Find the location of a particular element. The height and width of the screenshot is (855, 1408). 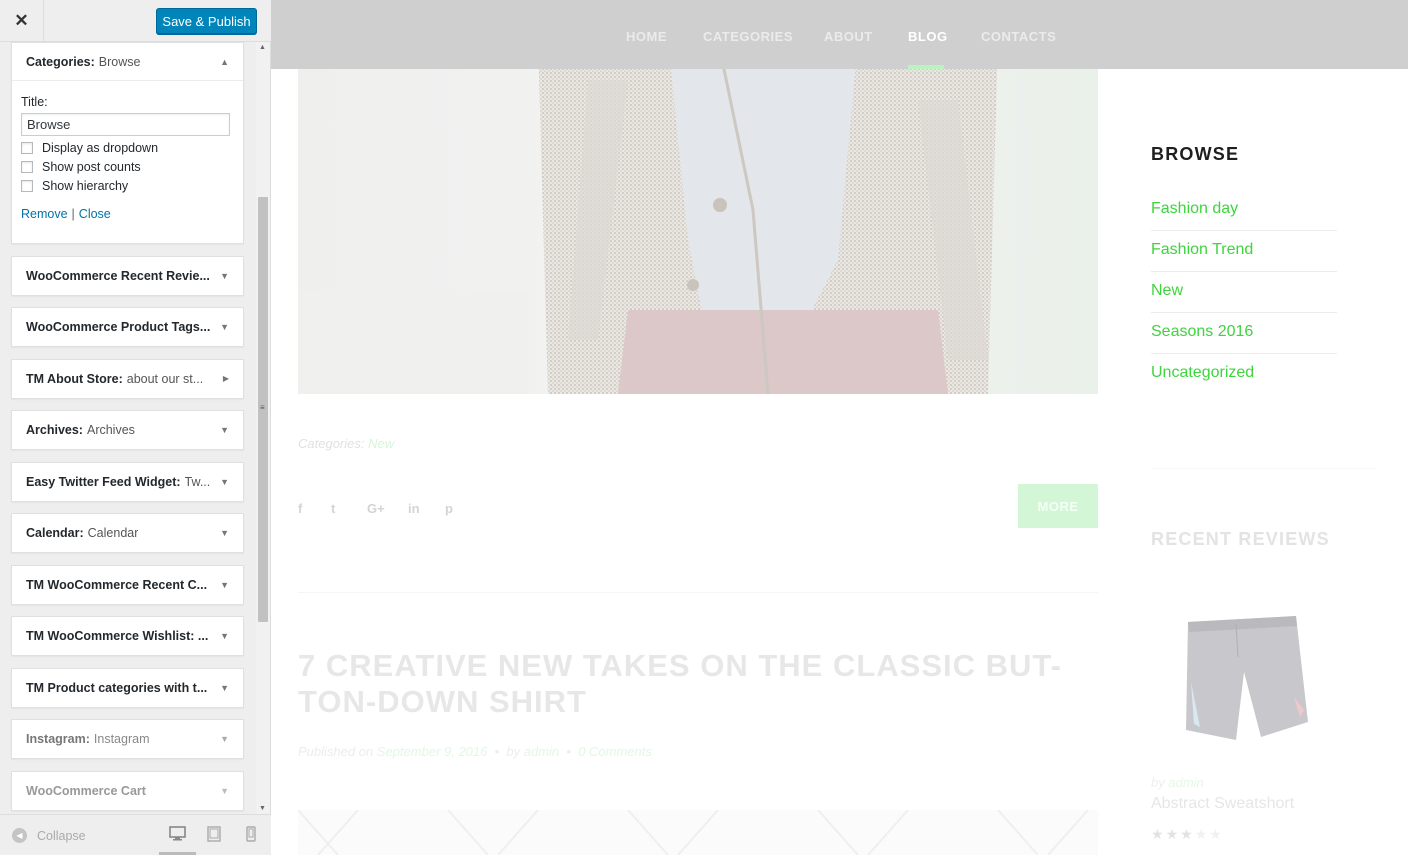

desktop-preview-icon is located at coordinates (177, 835).